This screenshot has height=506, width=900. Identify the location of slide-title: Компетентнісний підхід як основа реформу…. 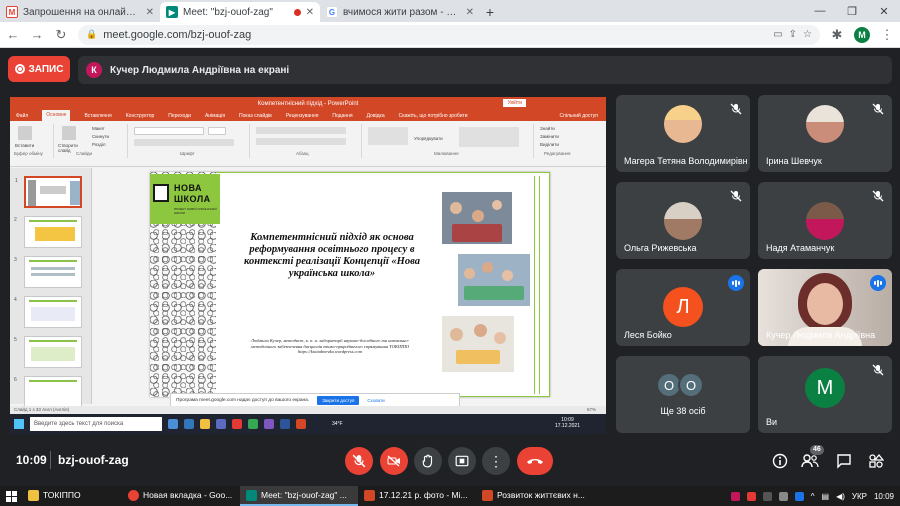
(332, 255).